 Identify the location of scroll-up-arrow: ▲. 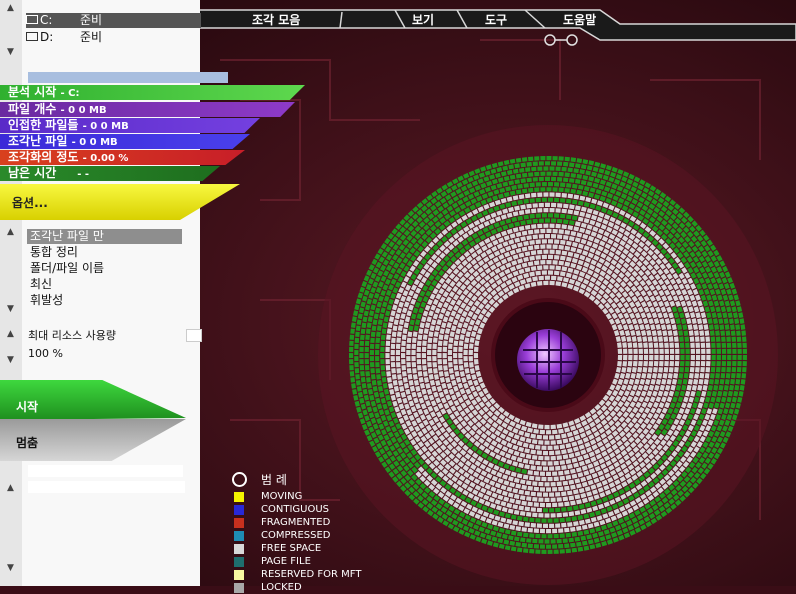
(10, 8).